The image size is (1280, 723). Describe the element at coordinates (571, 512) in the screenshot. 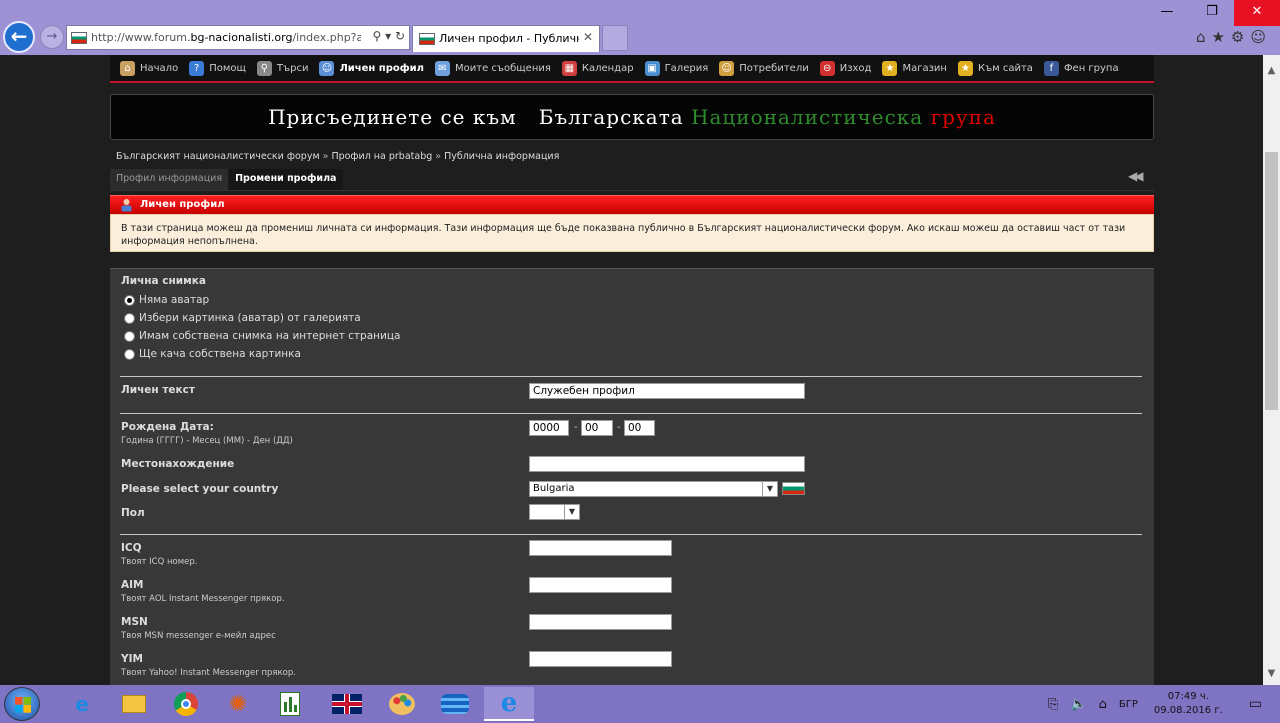

I see `chevron-down-icon: ▼` at that location.